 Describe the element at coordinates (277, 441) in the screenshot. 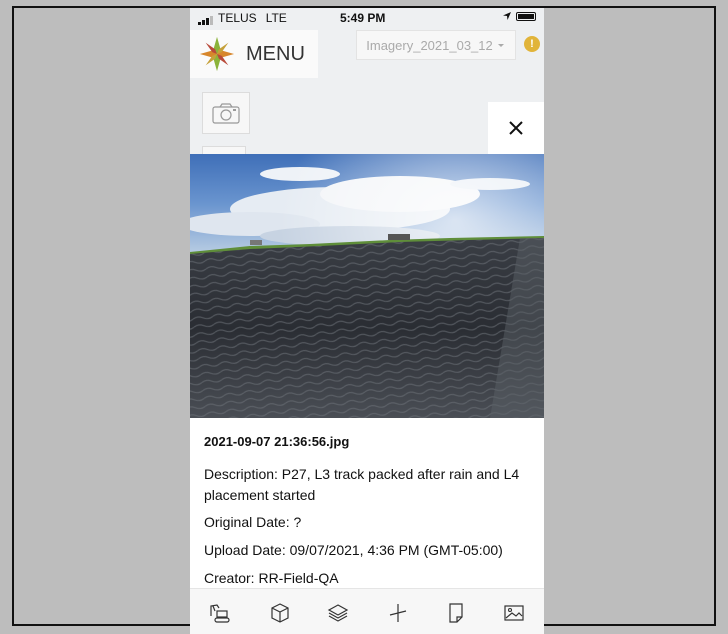

I see `photo-filename: 2021-09-07 21:36:56.jpg` at that location.